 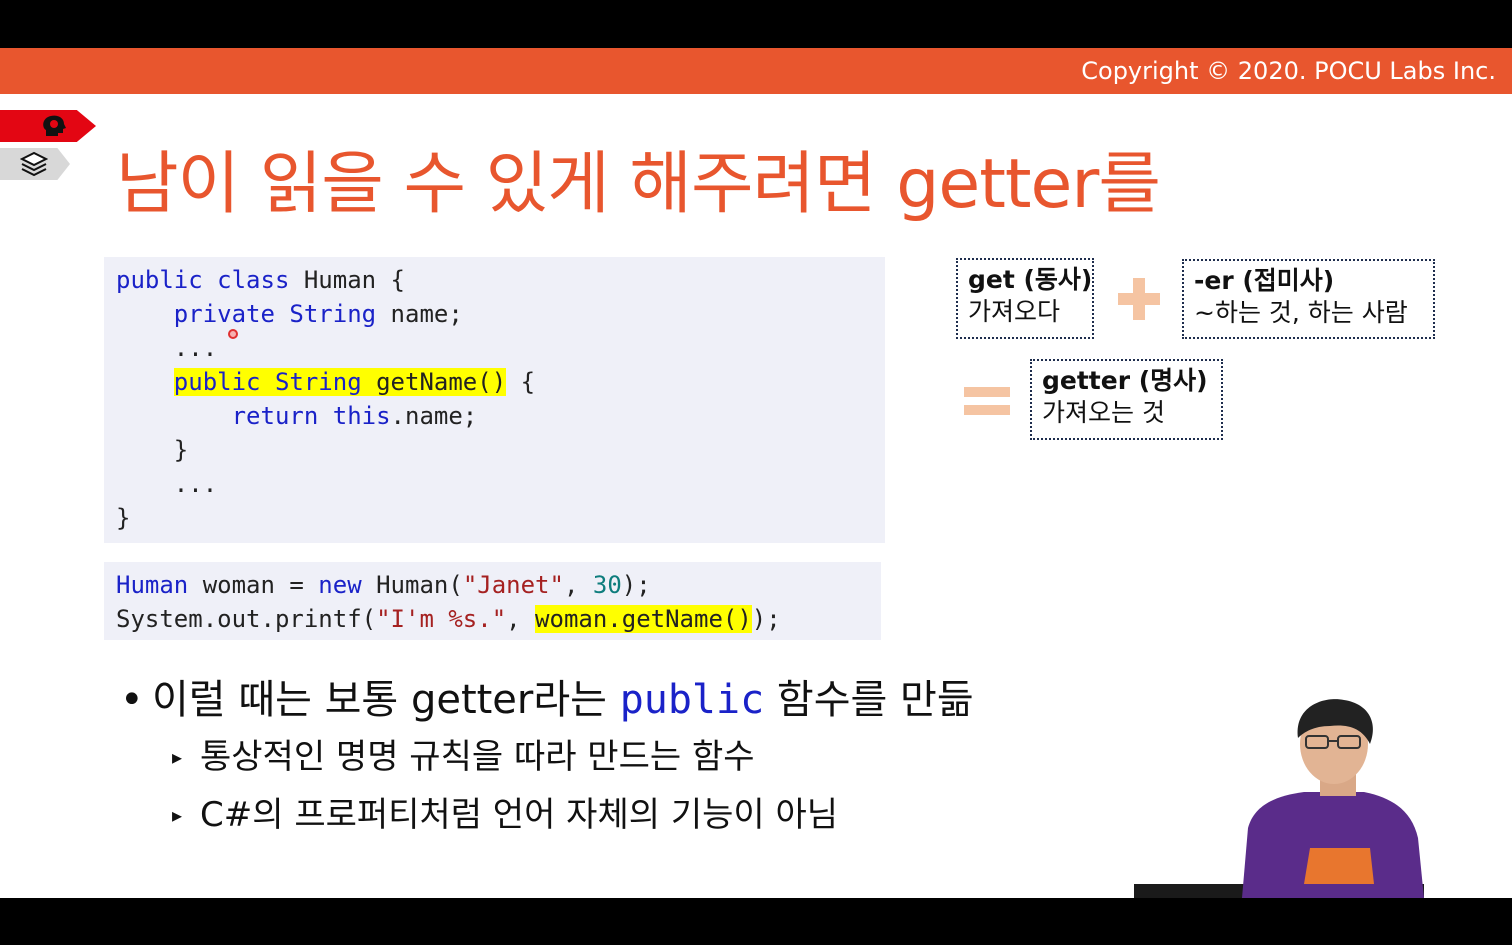 What do you see at coordinates (34, 164) in the screenshot?
I see `books-icon` at bounding box center [34, 164].